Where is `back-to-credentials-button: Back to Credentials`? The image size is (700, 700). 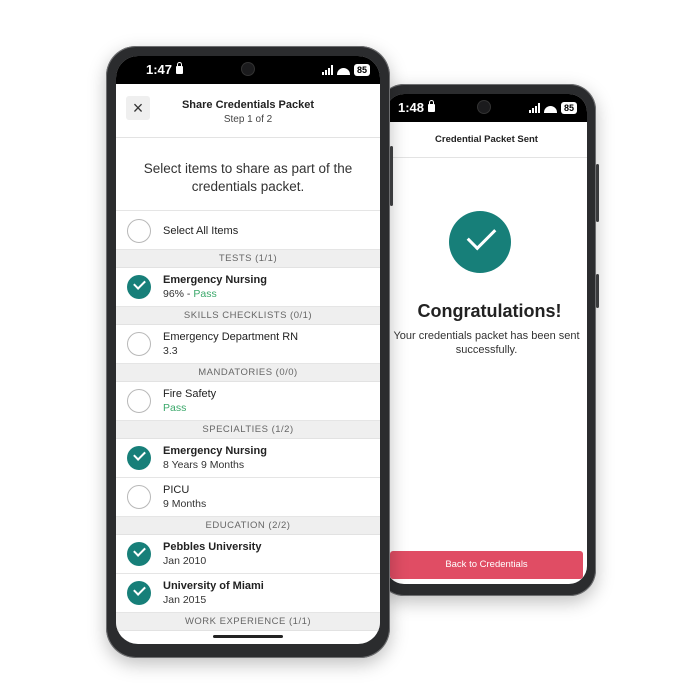 back-to-credentials-button: Back to Credentials is located at coordinates (486, 565).